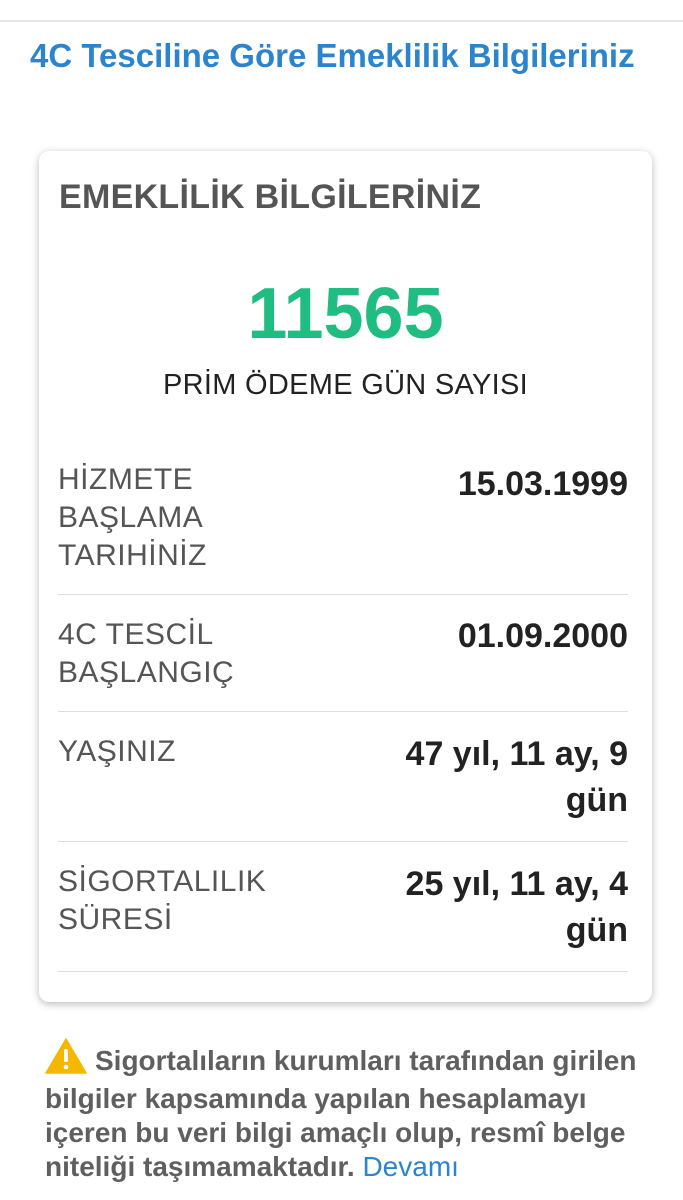 Image resolution: width=683 pixels, height=1200 pixels. I want to click on info-label: 4C TESCİL BAŞLANGIÇ, so click(146, 653).